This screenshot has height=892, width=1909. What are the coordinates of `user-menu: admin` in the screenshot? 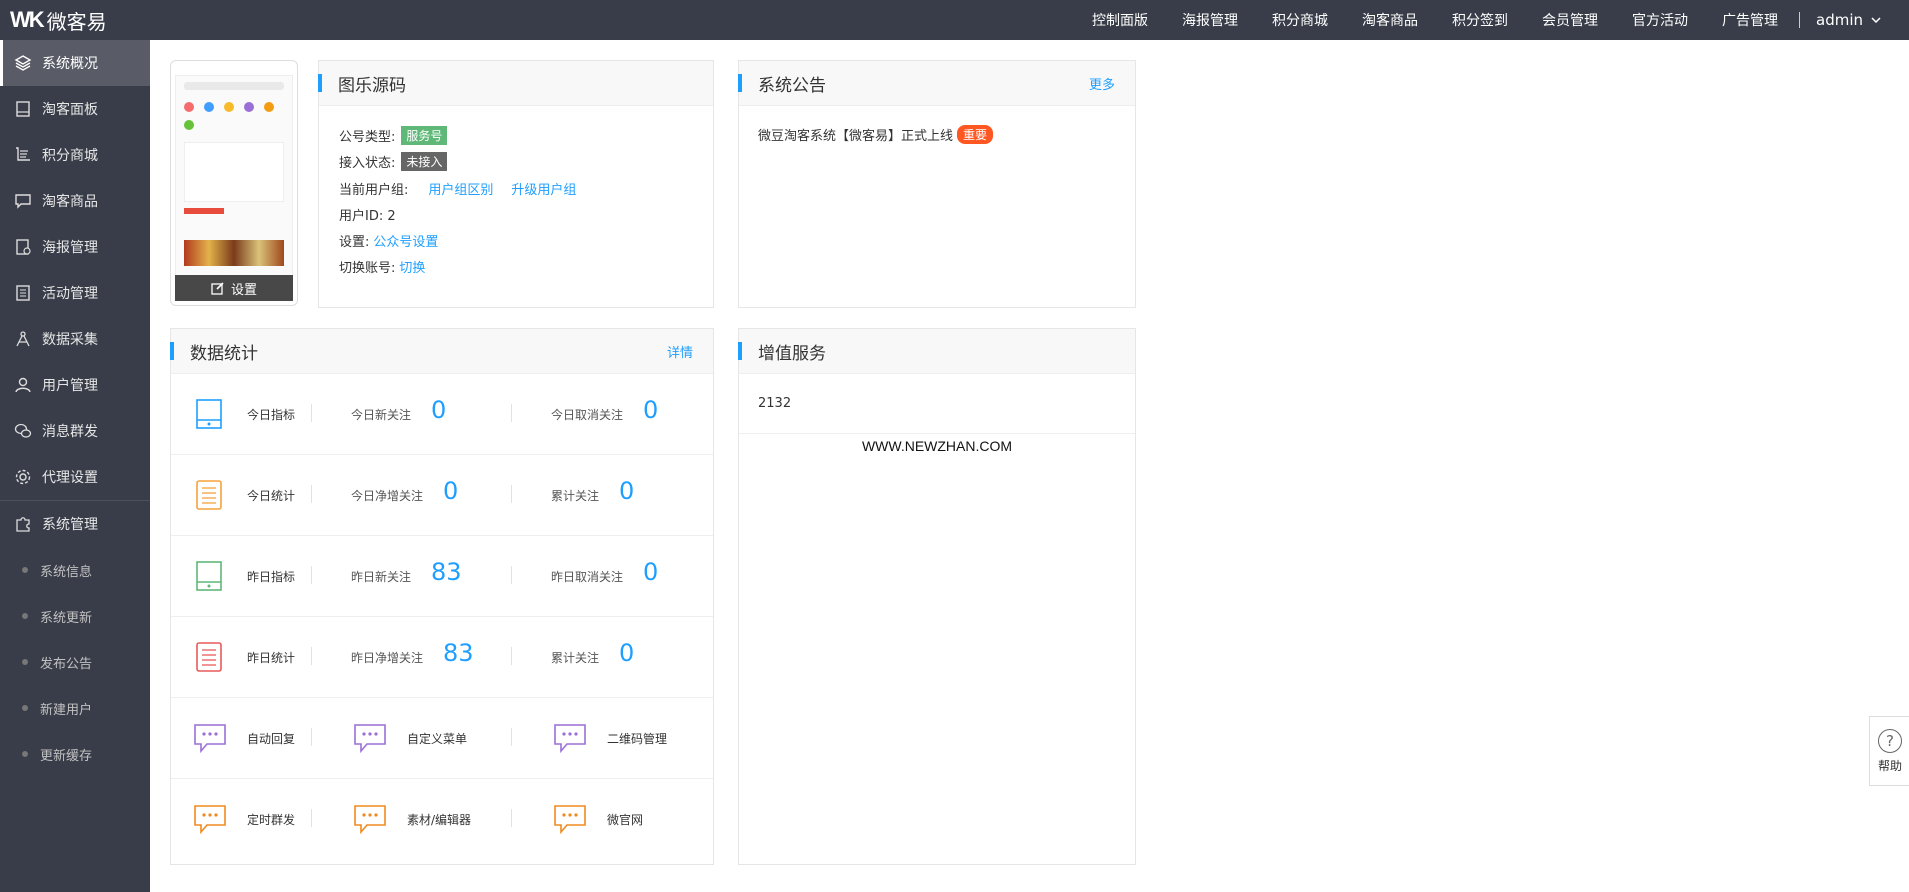 It's located at (1856, 20).